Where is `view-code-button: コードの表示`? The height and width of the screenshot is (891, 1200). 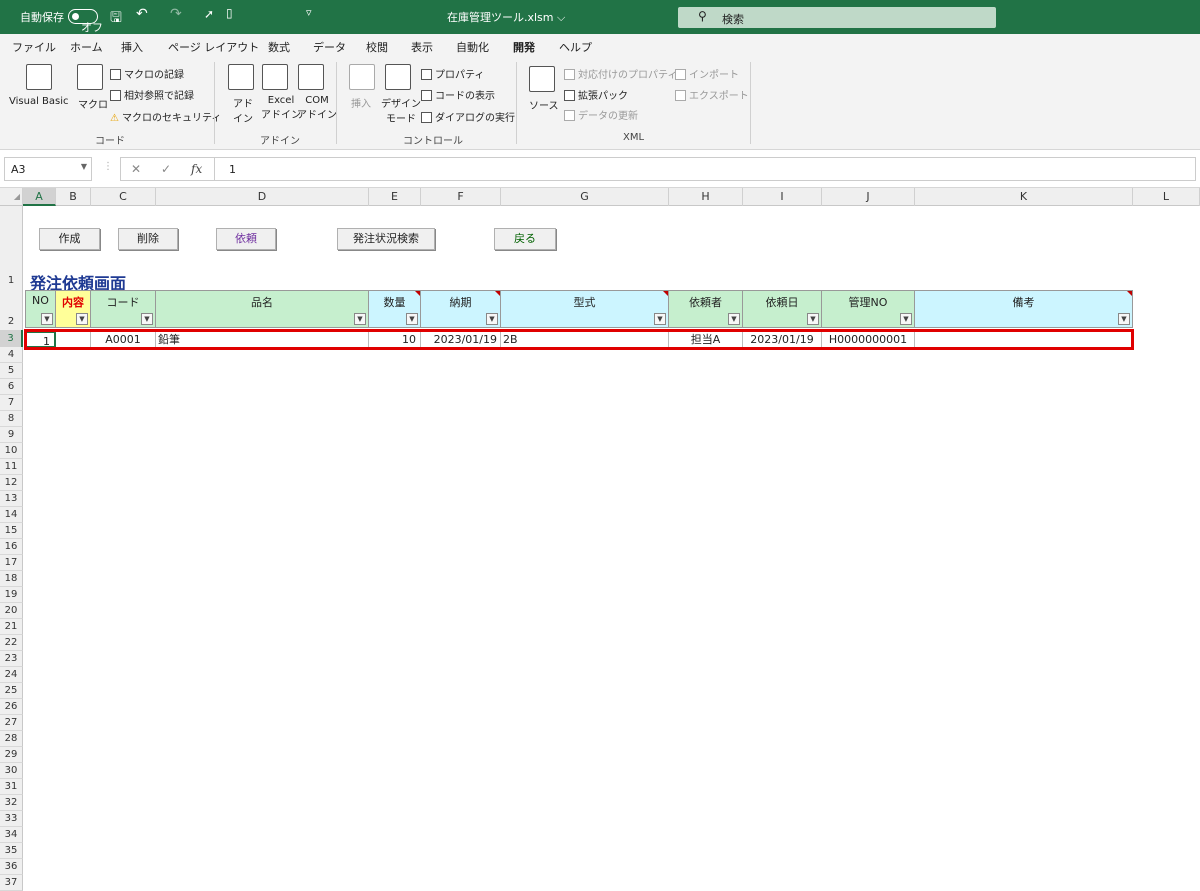
view-code-button: コードの表示 is located at coordinates (458, 94).